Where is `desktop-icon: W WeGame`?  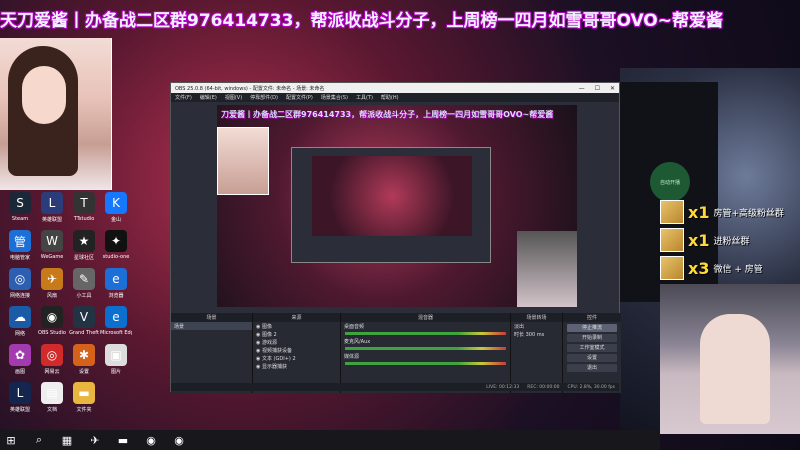
desktop-icon: W WeGame is located at coordinates (52, 245).